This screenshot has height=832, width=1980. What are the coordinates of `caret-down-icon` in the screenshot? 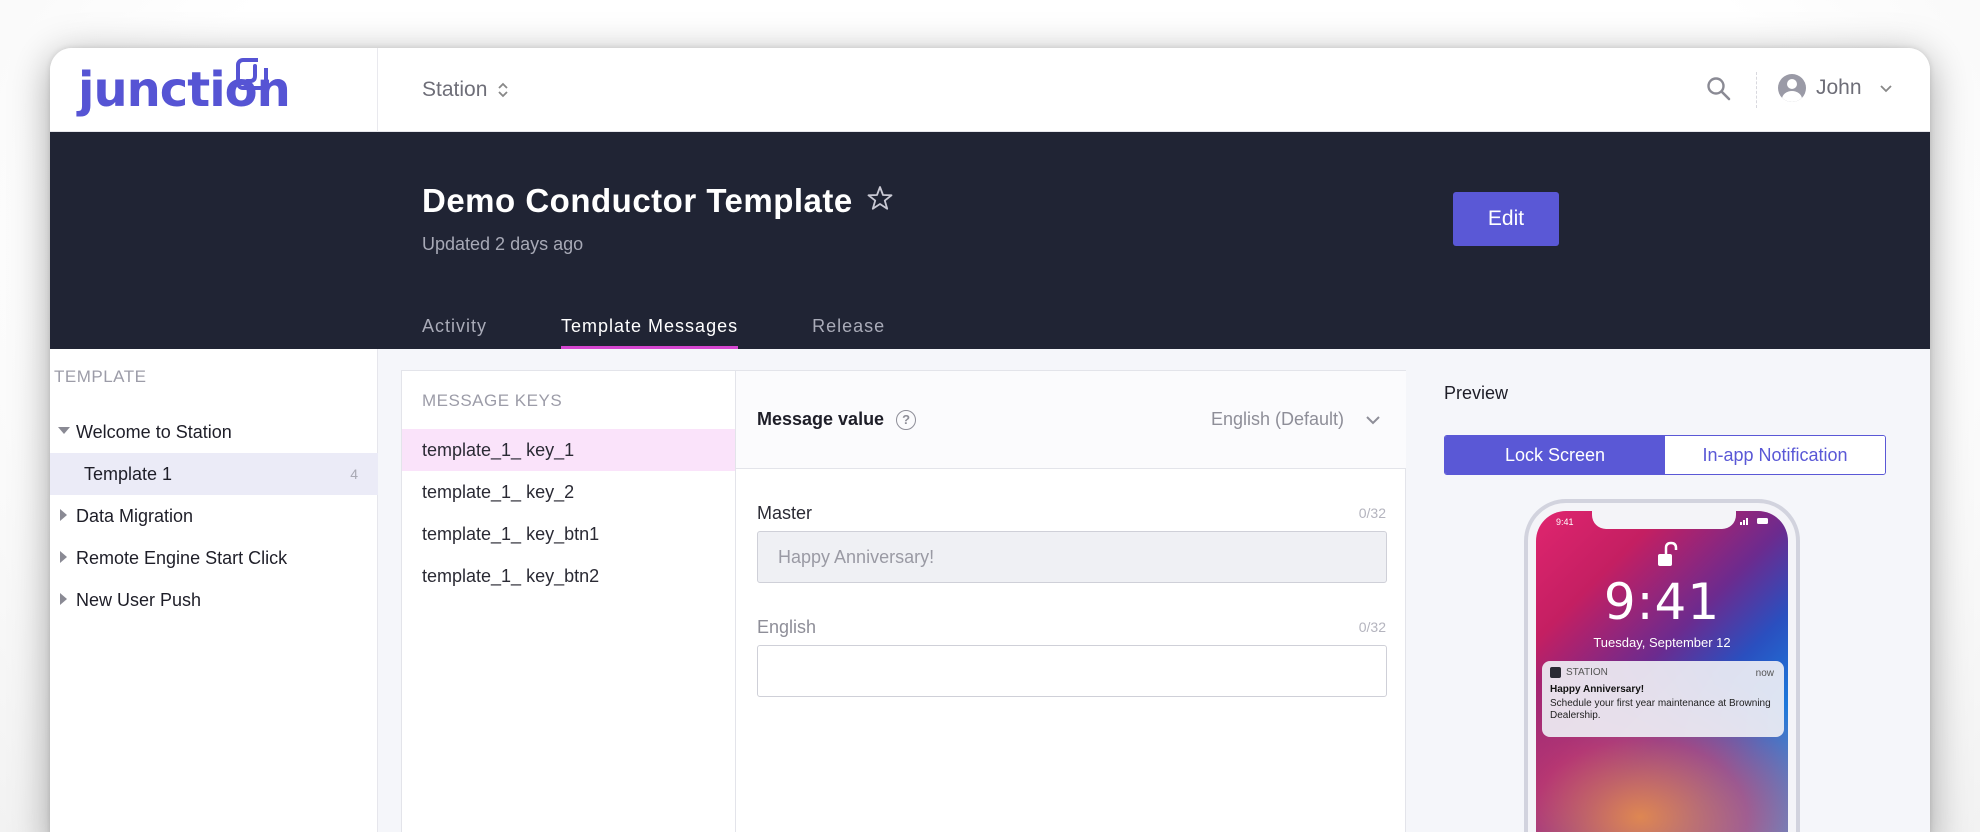 It's located at (64, 432).